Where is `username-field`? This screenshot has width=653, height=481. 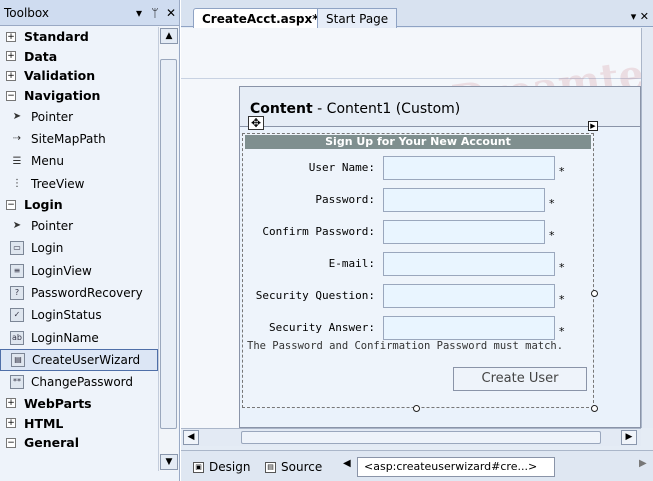 username-field is located at coordinates (469, 168).